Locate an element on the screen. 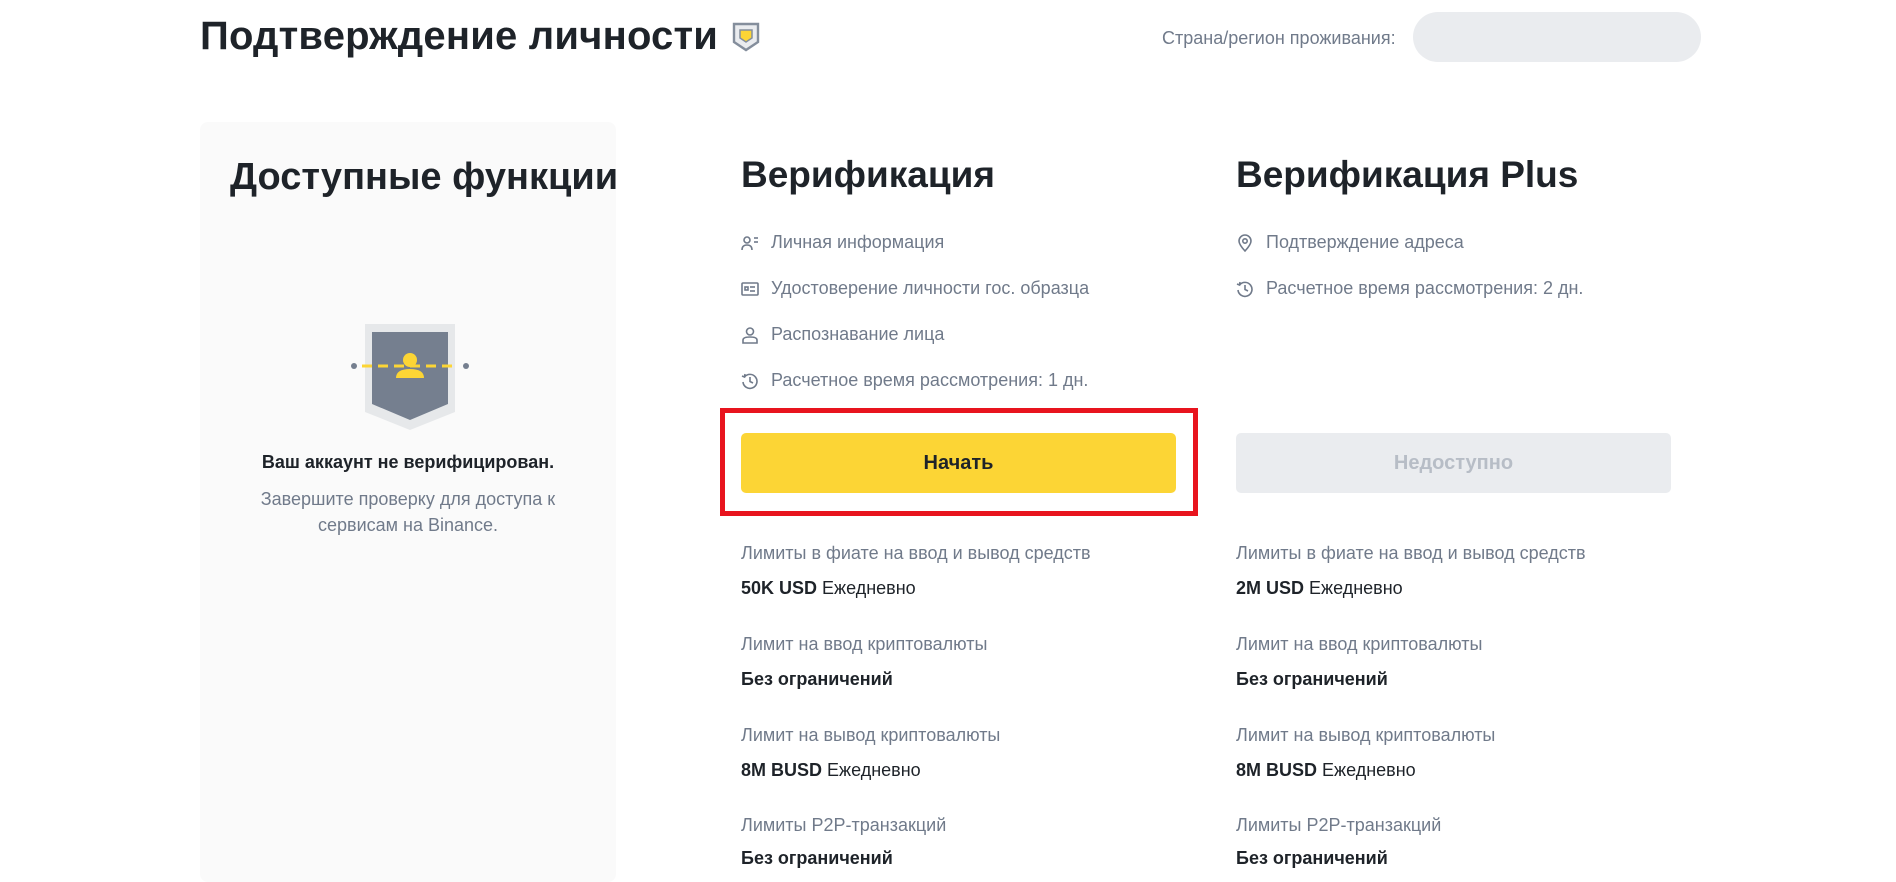  tier-title: Верификация Plus is located at coordinates (1407, 174).